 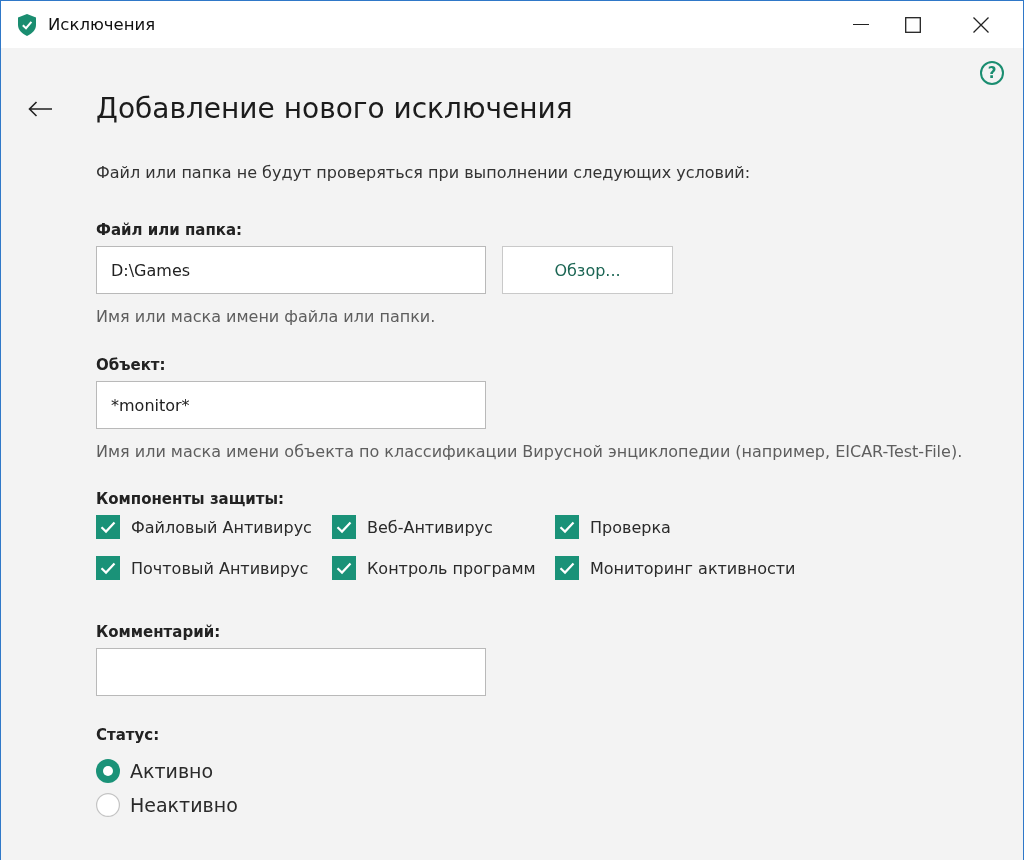 I want to click on checkbox-label: Контроль программ, so click(x=451, y=568).